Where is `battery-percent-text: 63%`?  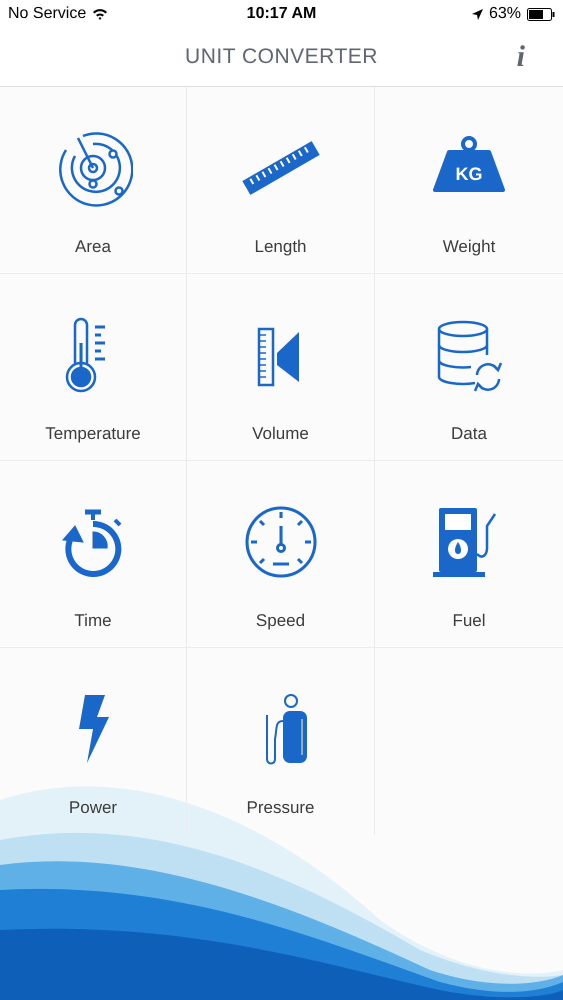 battery-percent-text: 63% is located at coordinates (504, 14).